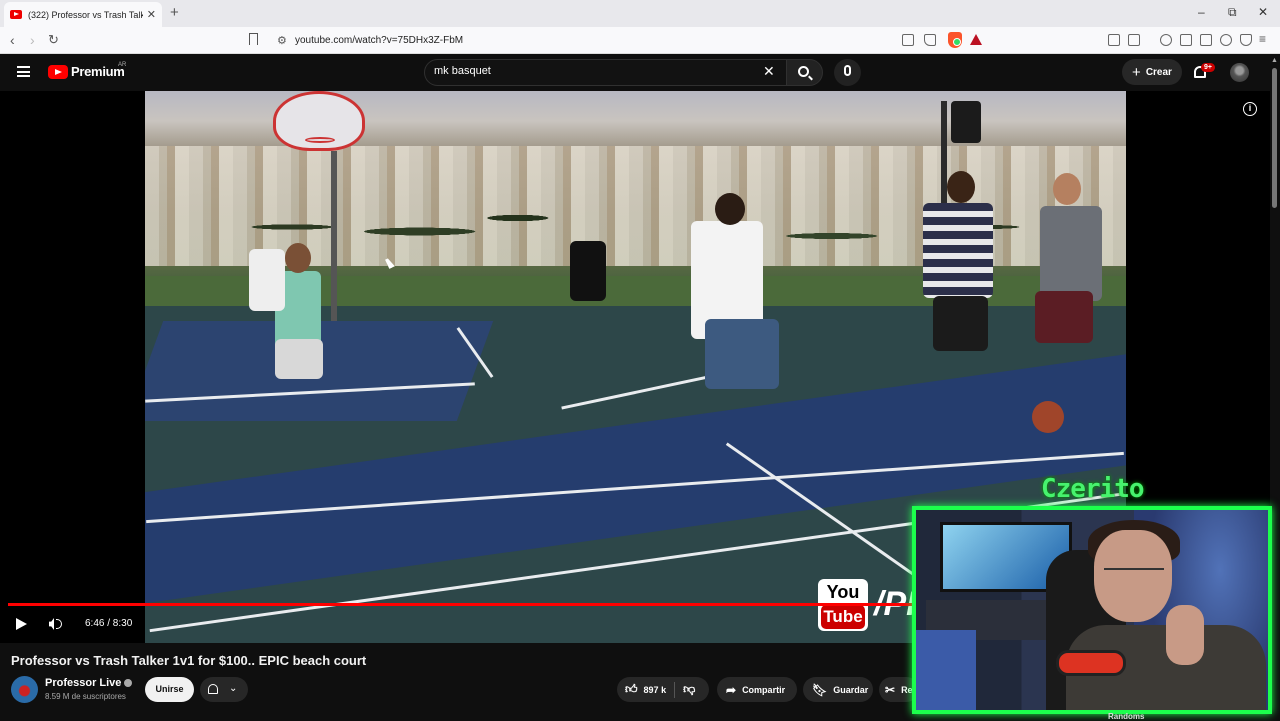  I want to click on search-box, so click(606, 72).